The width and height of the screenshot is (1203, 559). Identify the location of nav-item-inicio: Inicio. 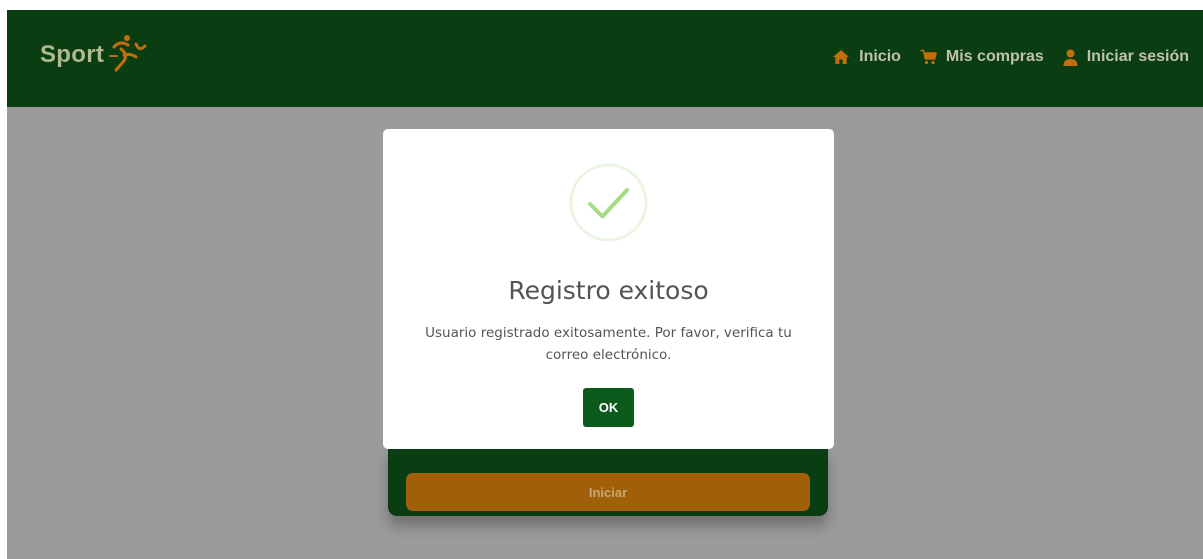
(866, 57).